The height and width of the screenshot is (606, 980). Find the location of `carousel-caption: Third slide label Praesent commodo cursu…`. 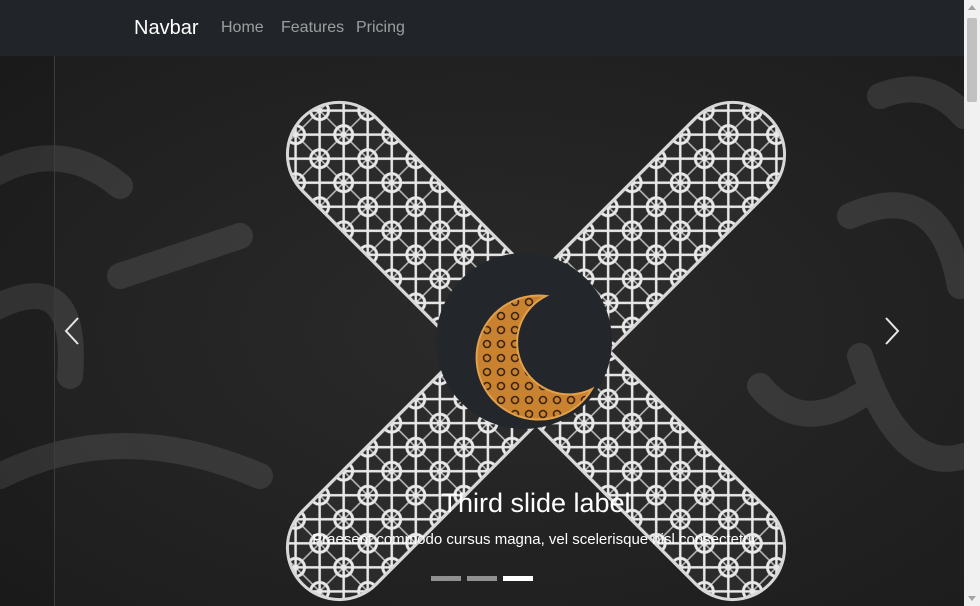

carousel-caption: Third slide label Praesent commodo cursu… is located at coordinates (482, 518).